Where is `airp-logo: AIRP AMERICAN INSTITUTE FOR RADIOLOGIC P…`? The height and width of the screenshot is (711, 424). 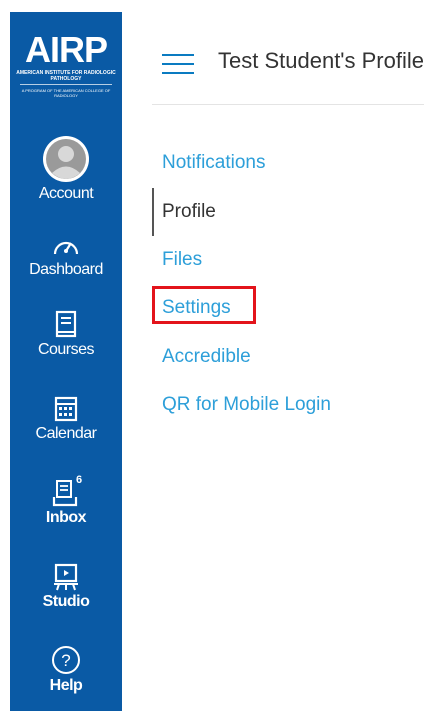 airp-logo: AIRP AMERICAN INSTITUTE FOR RADIOLOGIC P… is located at coordinates (66, 62).